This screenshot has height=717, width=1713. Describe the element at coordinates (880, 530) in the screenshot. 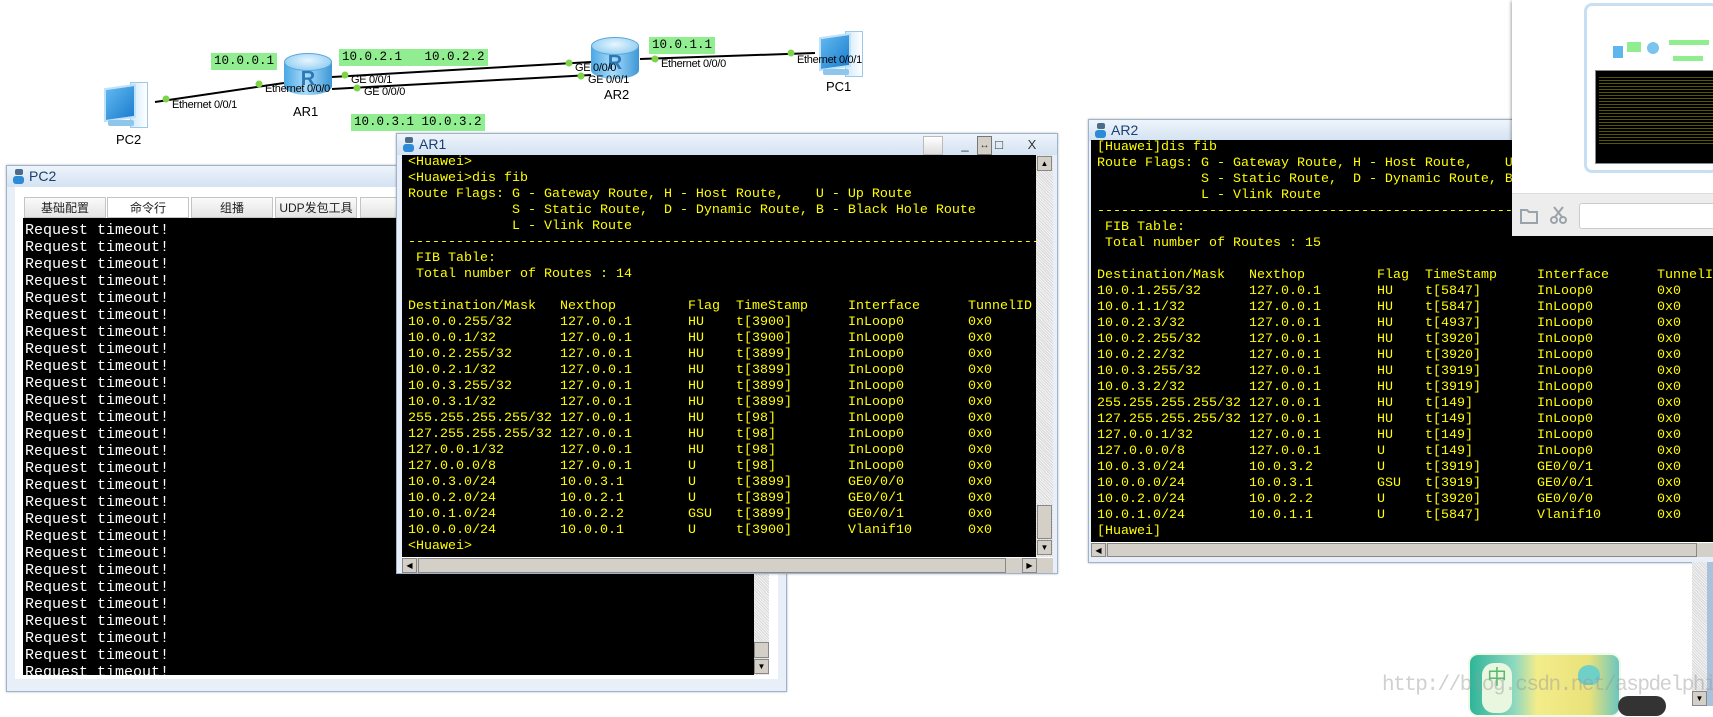

I see `cell-interface: Vlanif10` at that location.